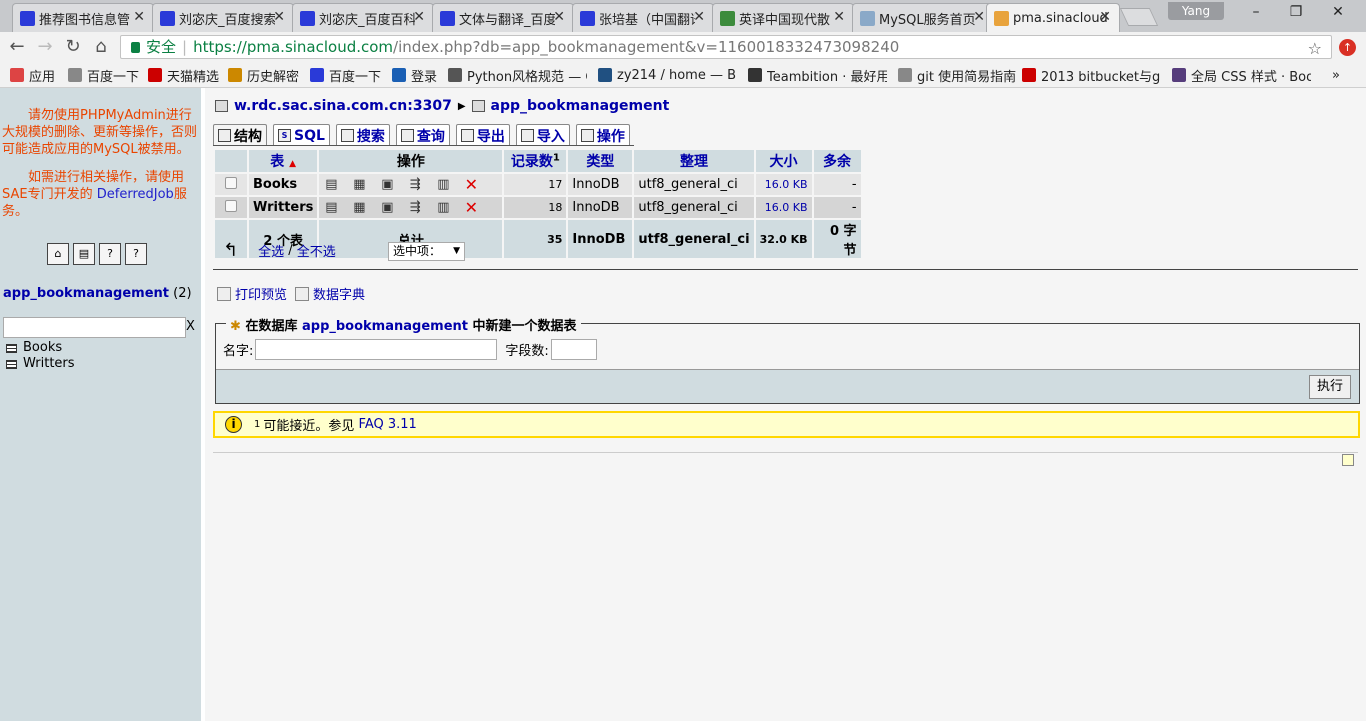 The width and height of the screenshot is (1366, 721). I want to click on browser-tab: pma.sinacloud ✕, so click(1053, 17).